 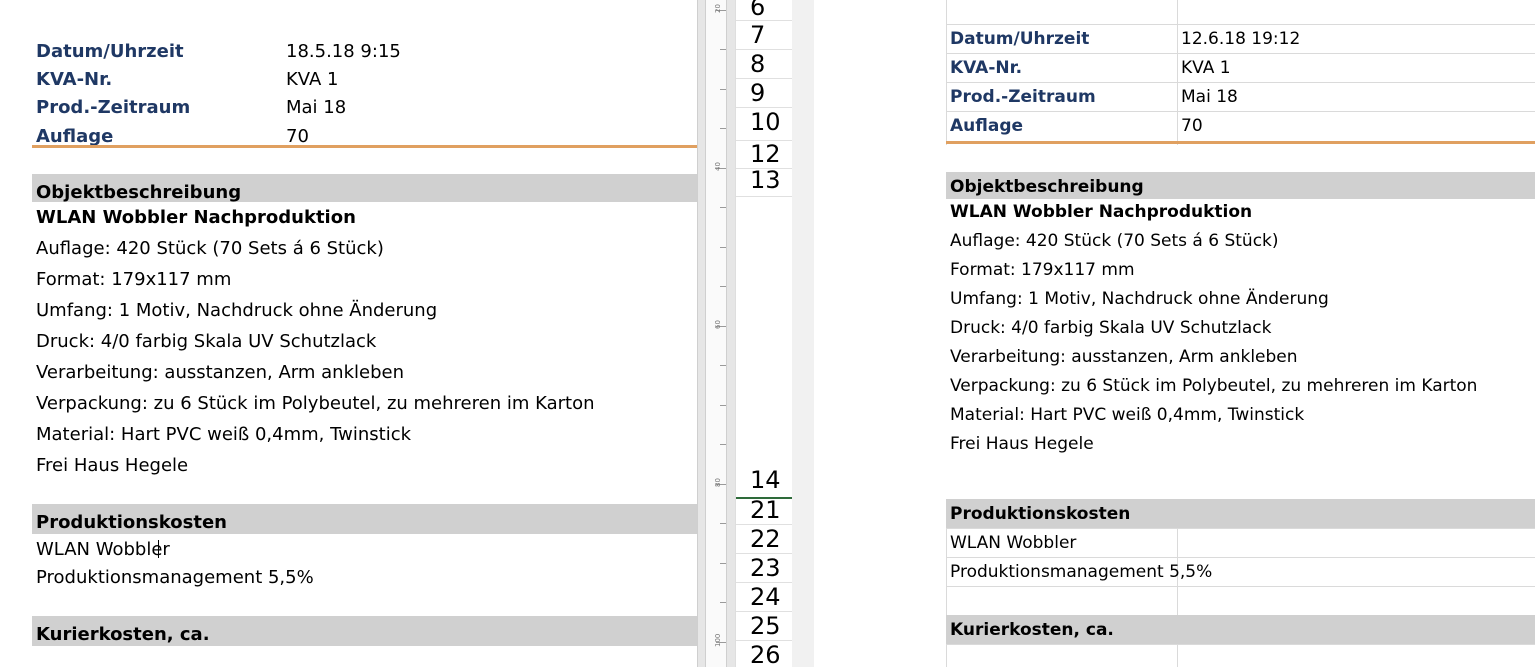 What do you see at coordinates (764, 122) in the screenshot?
I see `row-number: 10` at bounding box center [764, 122].